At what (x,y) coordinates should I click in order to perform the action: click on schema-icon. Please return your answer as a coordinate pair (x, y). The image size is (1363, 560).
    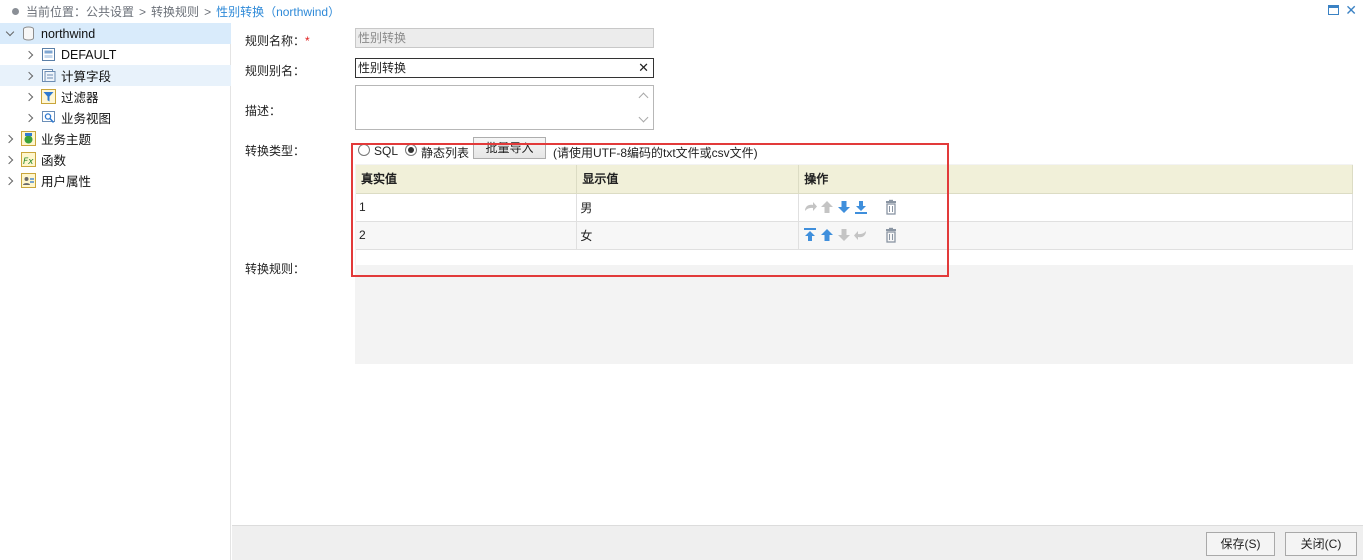
    Looking at the image, I should click on (48, 54).